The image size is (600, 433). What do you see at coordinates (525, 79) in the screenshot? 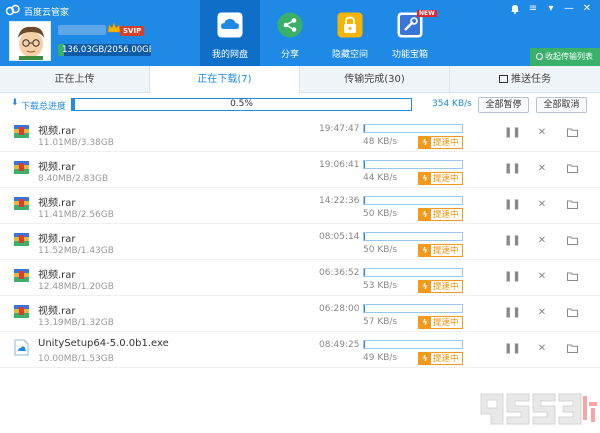
I see `tab-push-tasks: 推送任务` at bounding box center [525, 79].